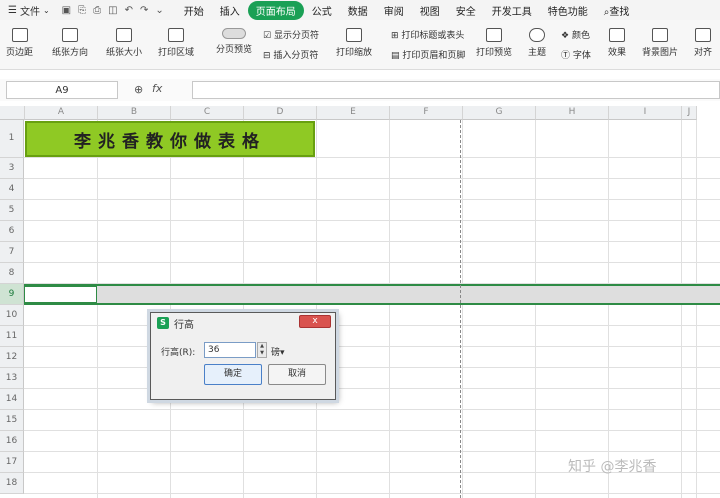 The height and width of the screenshot is (498, 720). I want to click on title-cell: 李兆香教你做表格, so click(170, 139).